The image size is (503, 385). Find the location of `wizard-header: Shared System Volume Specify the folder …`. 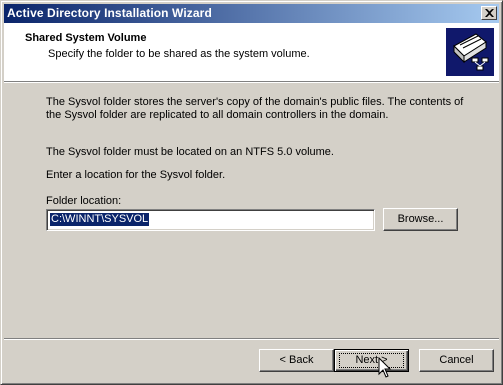

wizard-header: Shared System Volume Specify the folder … is located at coordinates (251, 52).